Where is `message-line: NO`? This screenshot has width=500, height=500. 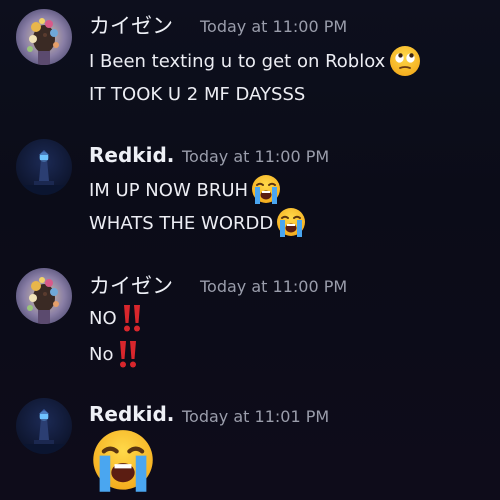
message-line: NO is located at coordinates (117, 318).